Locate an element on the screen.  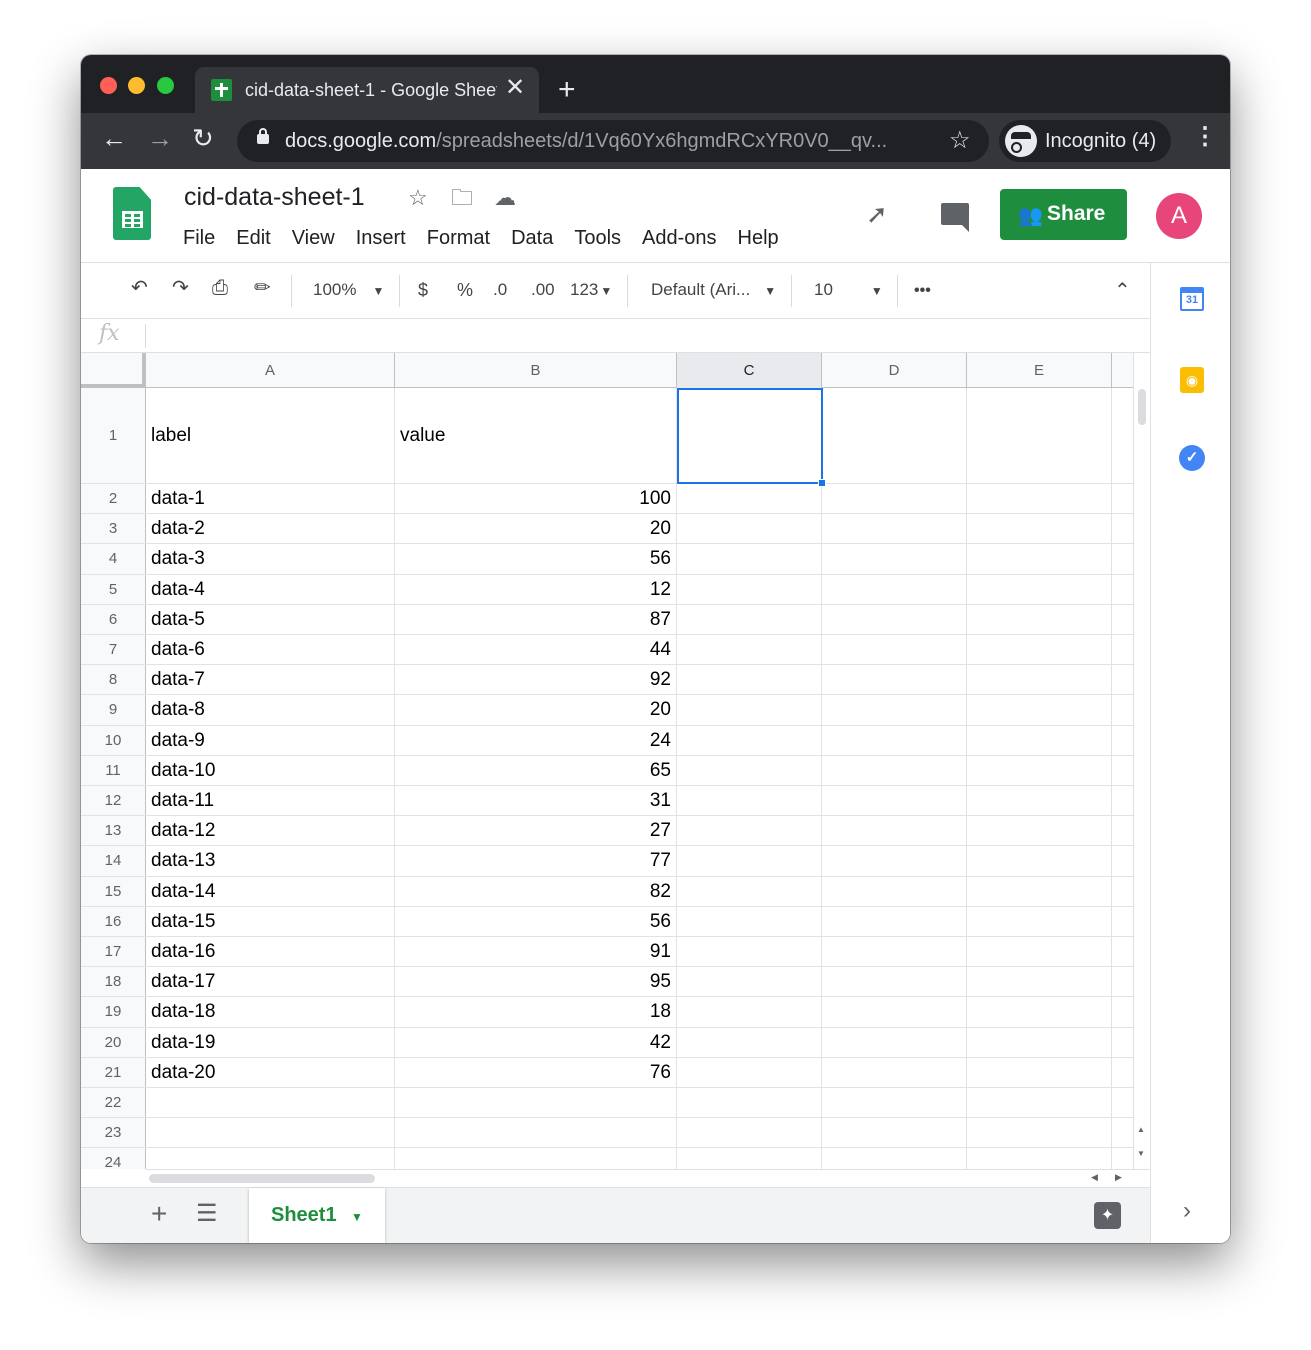
percent-format-button: % is located at coordinates (465, 290).